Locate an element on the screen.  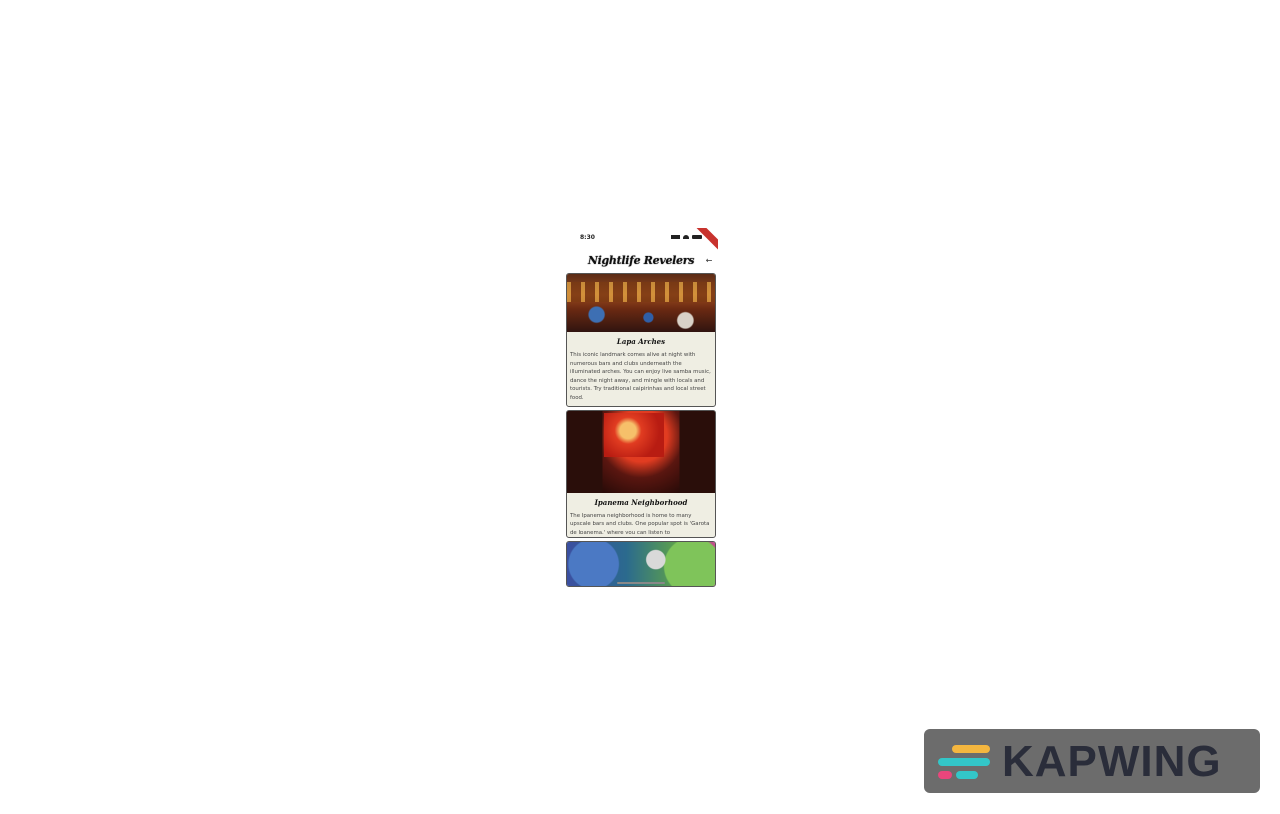
status-icons is located at coordinates (686, 237).